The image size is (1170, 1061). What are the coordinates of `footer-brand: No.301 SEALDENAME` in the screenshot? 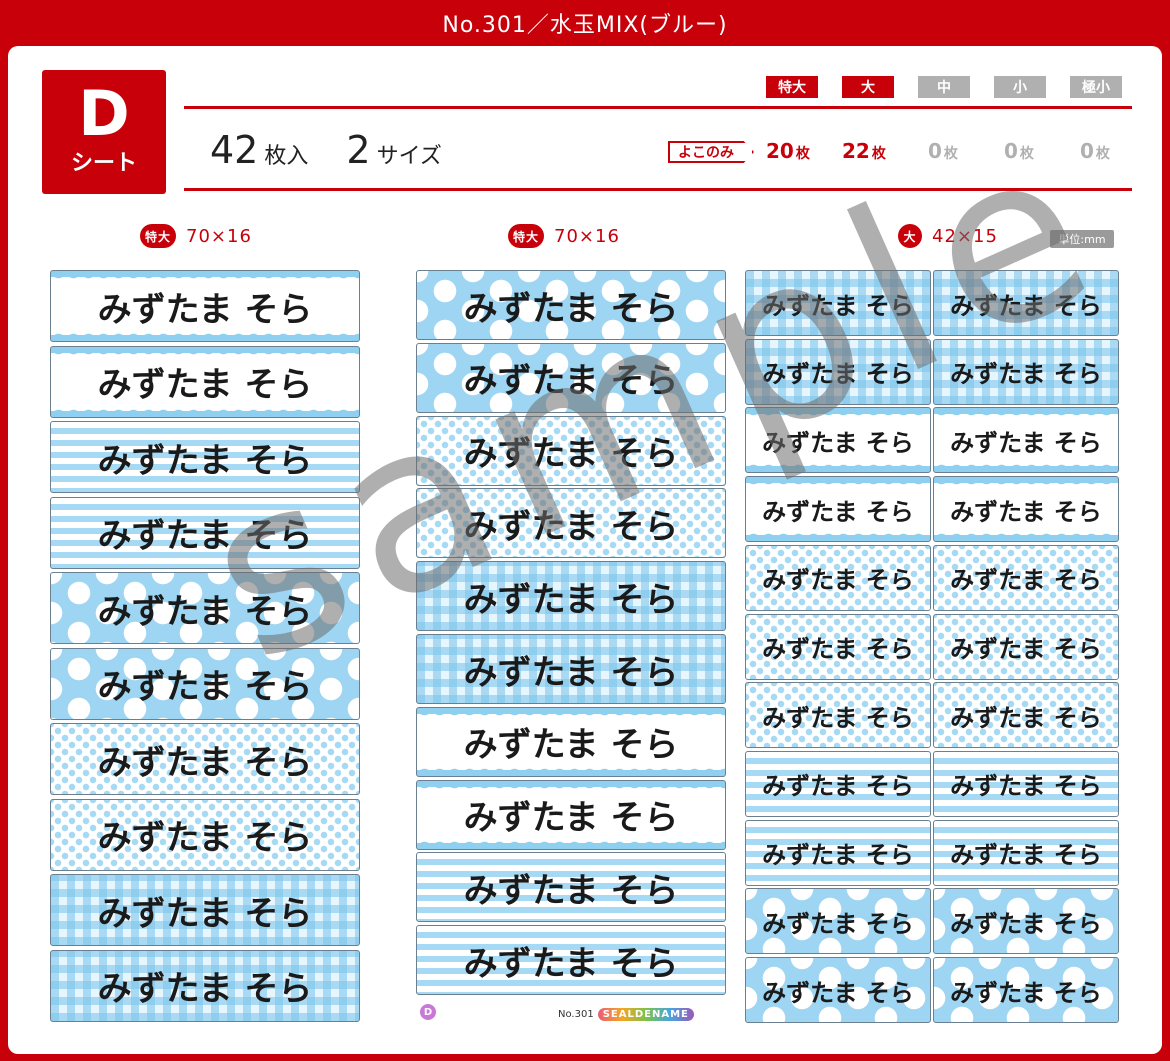 It's located at (626, 1014).